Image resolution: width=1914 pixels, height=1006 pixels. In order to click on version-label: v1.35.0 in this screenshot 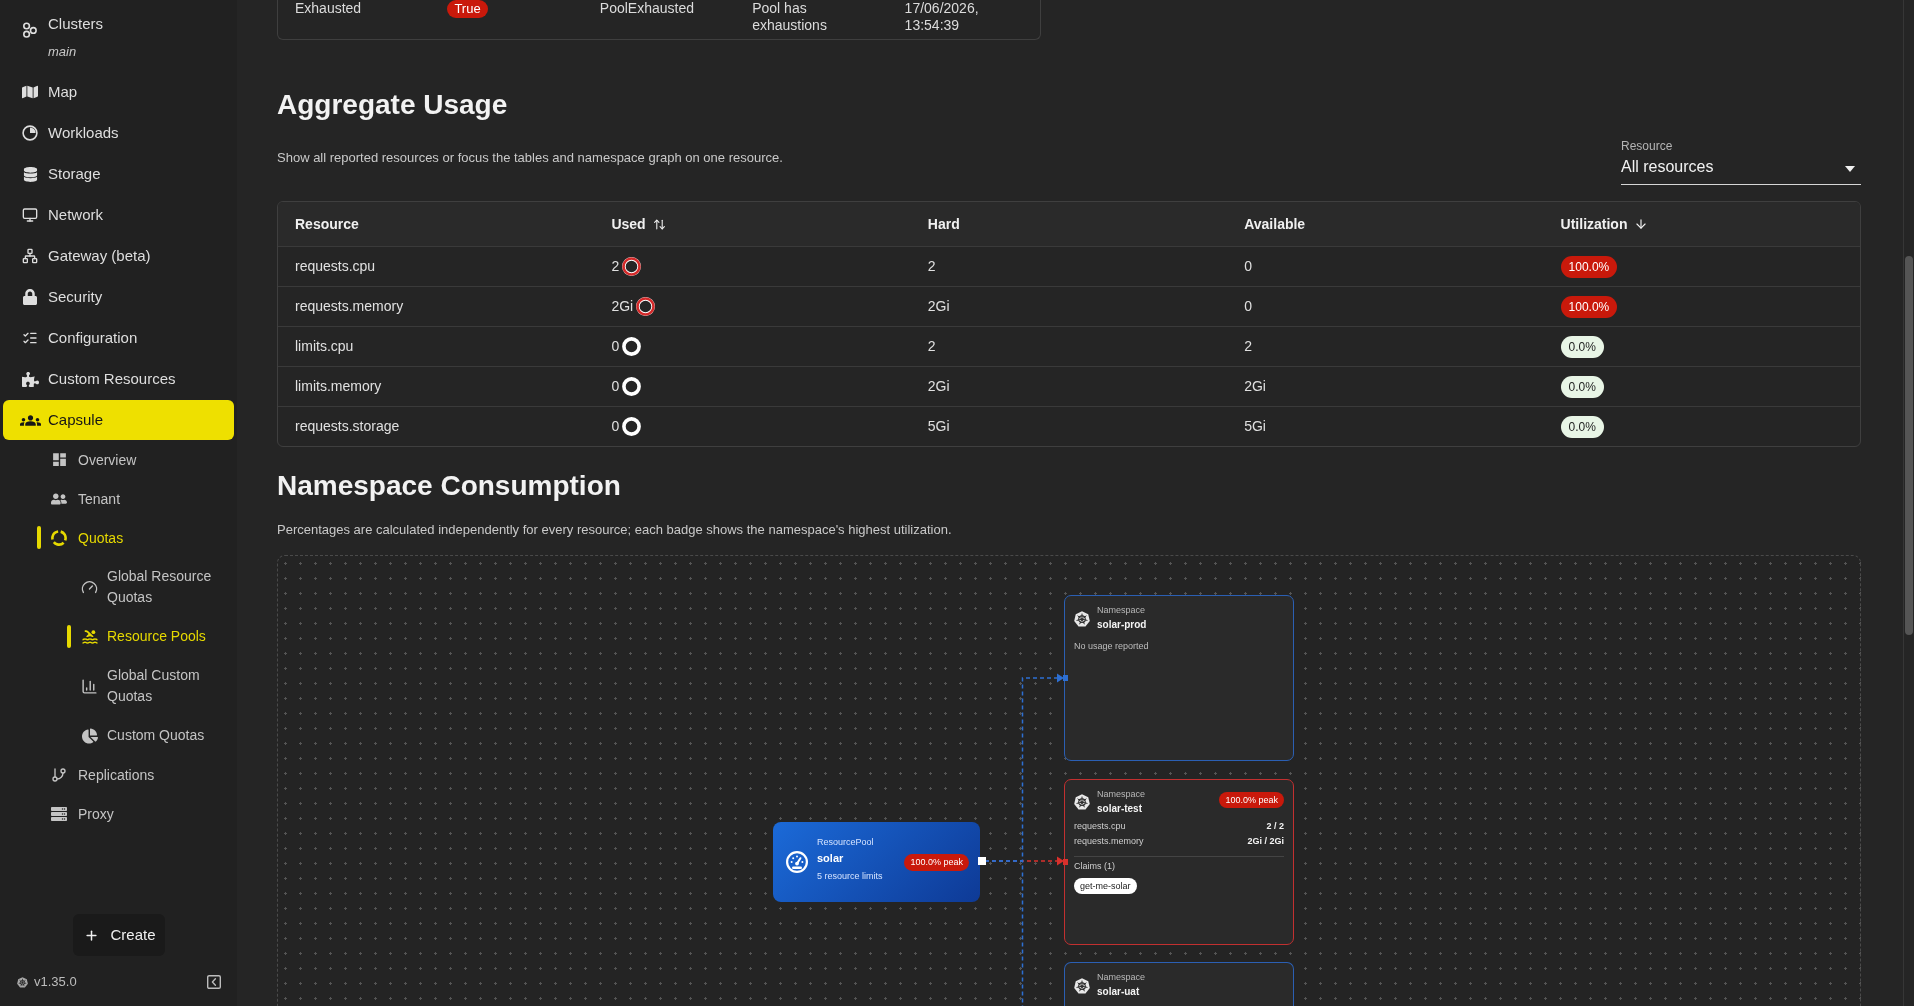, I will do `click(55, 982)`.